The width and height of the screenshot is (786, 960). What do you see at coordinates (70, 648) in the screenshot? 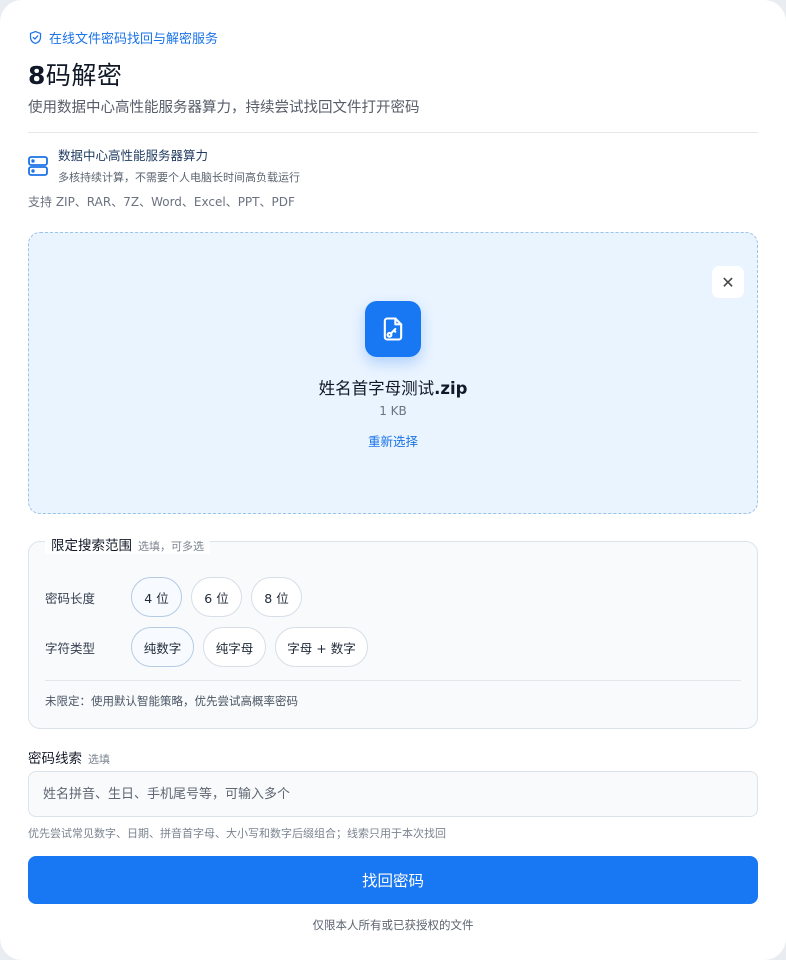
I see `char-type-label: 字符类型` at bounding box center [70, 648].